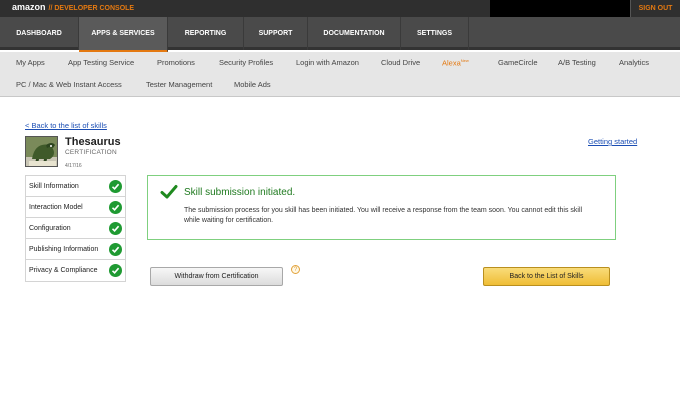 This screenshot has width=680, height=406. Describe the element at coordinates (612, 141) in the screenshot. I see `getting-started-link: Getting started` at that location.